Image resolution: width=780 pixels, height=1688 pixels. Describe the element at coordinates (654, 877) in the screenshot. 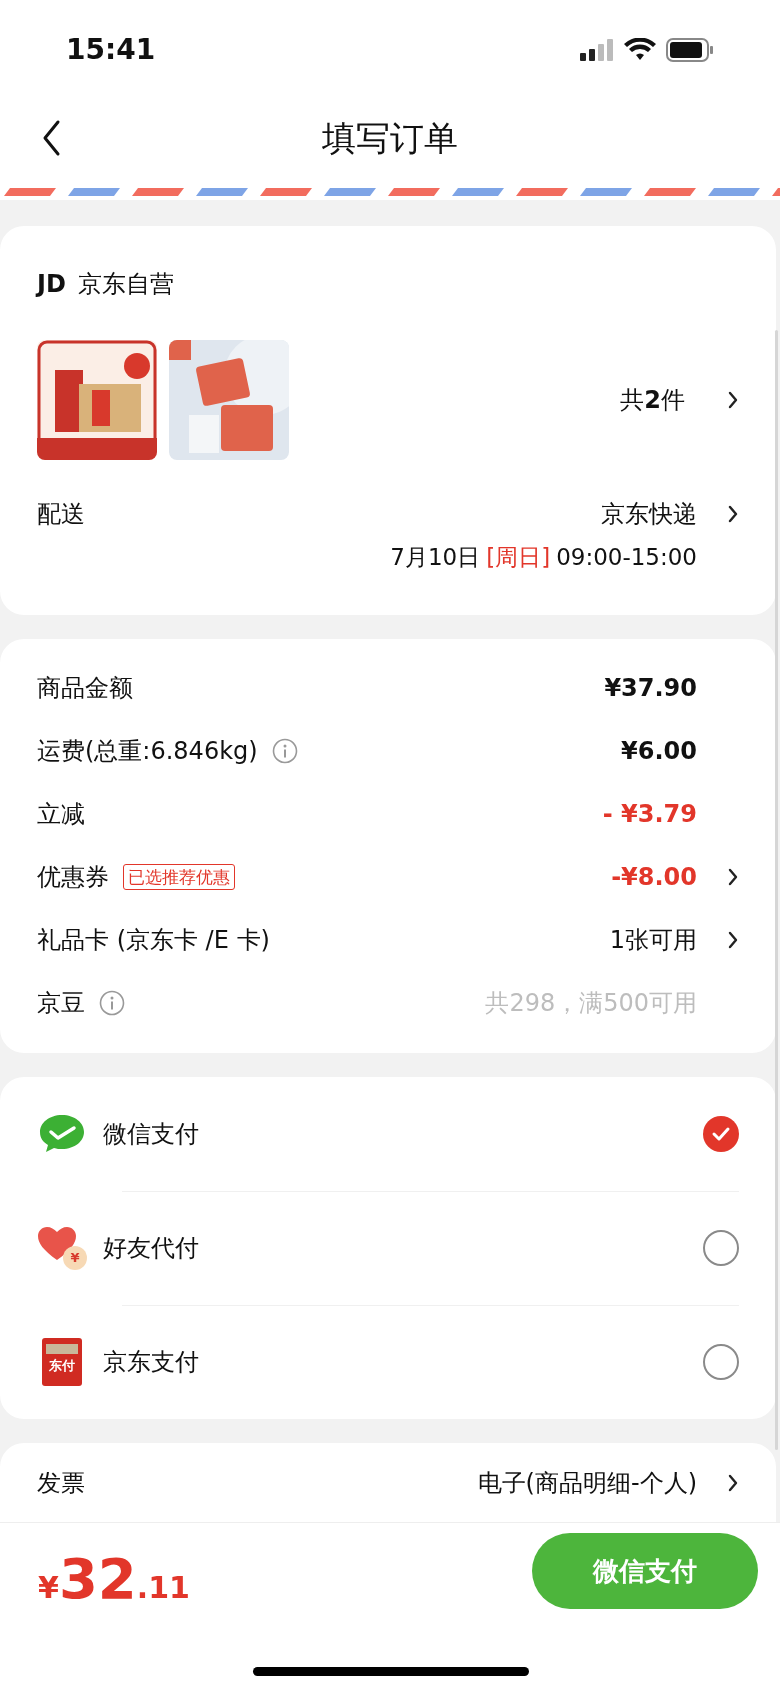

I see `fee-value: -¥8.00` at that location.